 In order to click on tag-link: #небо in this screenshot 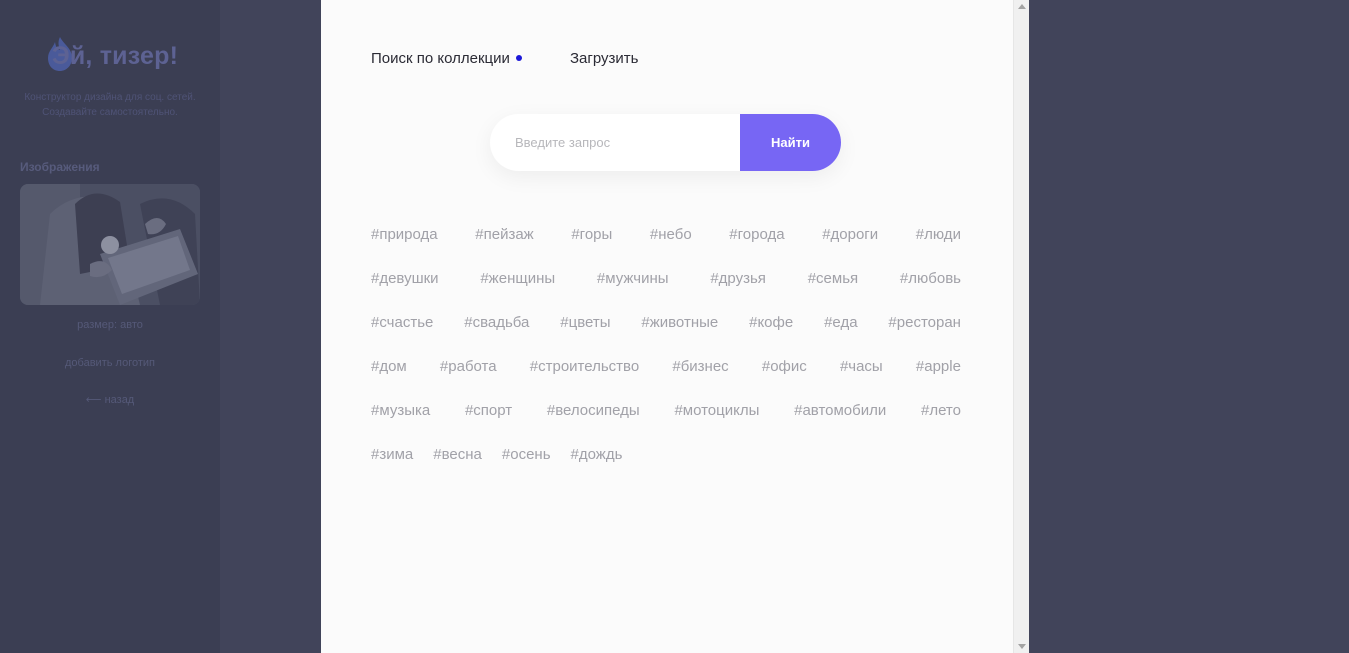, I will do `click(671, 248)`.